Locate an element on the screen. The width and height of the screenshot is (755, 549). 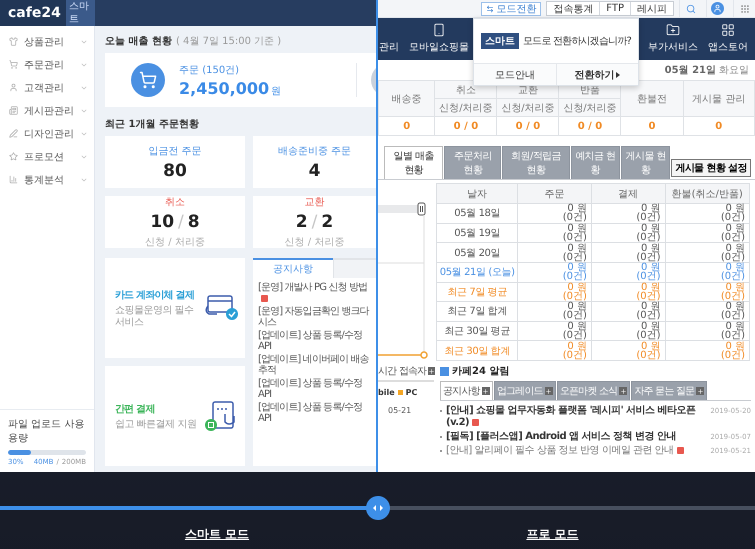
axis-label: 05-21 is located at coordinates (409, 409).